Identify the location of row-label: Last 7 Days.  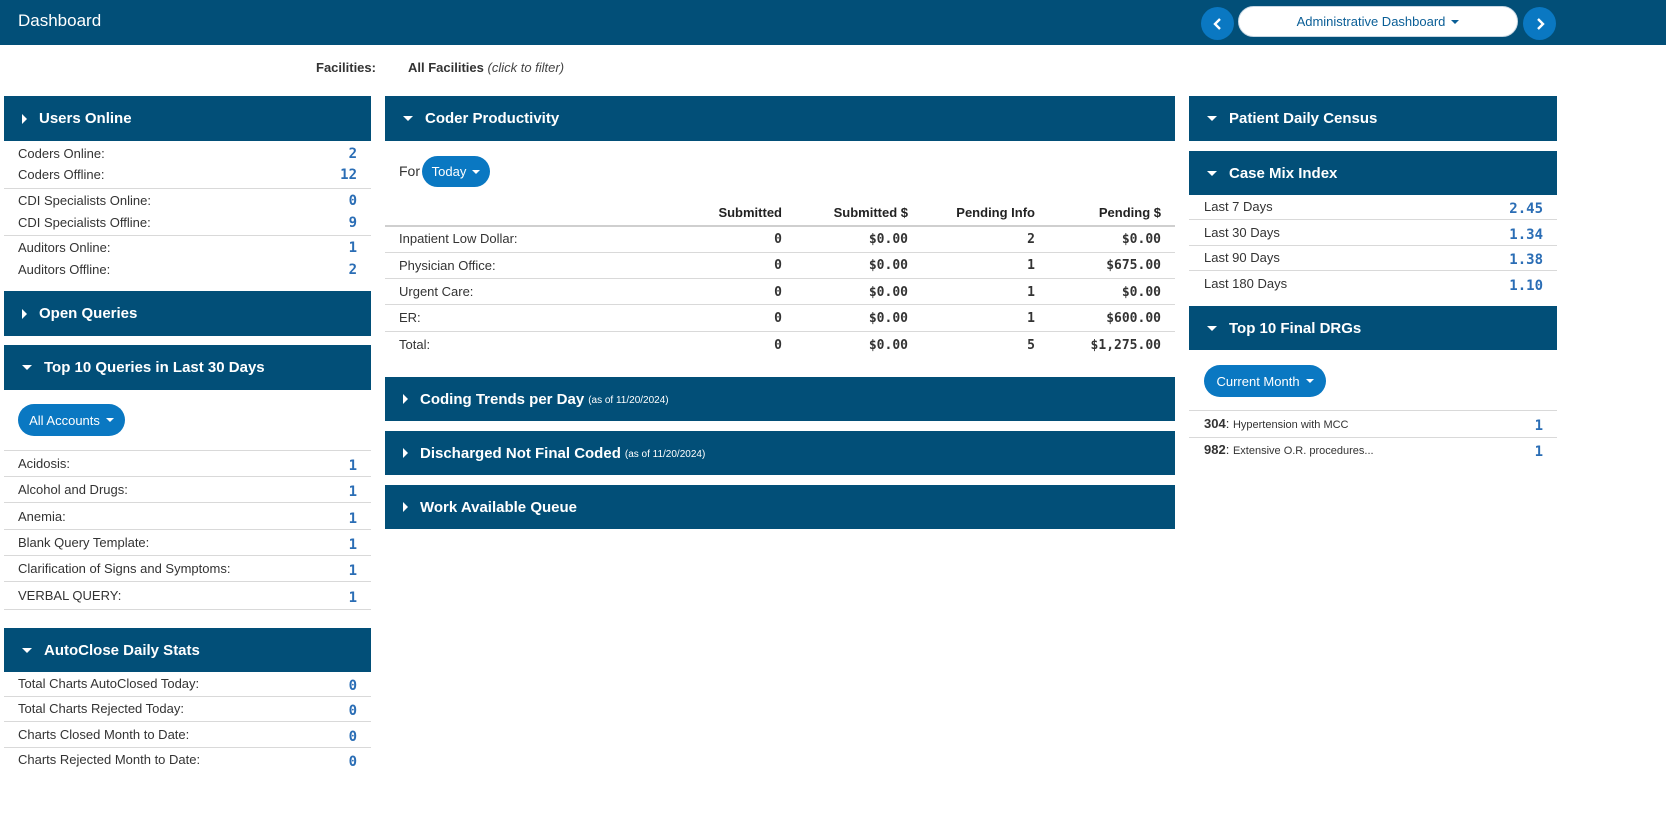
(1238, 206).